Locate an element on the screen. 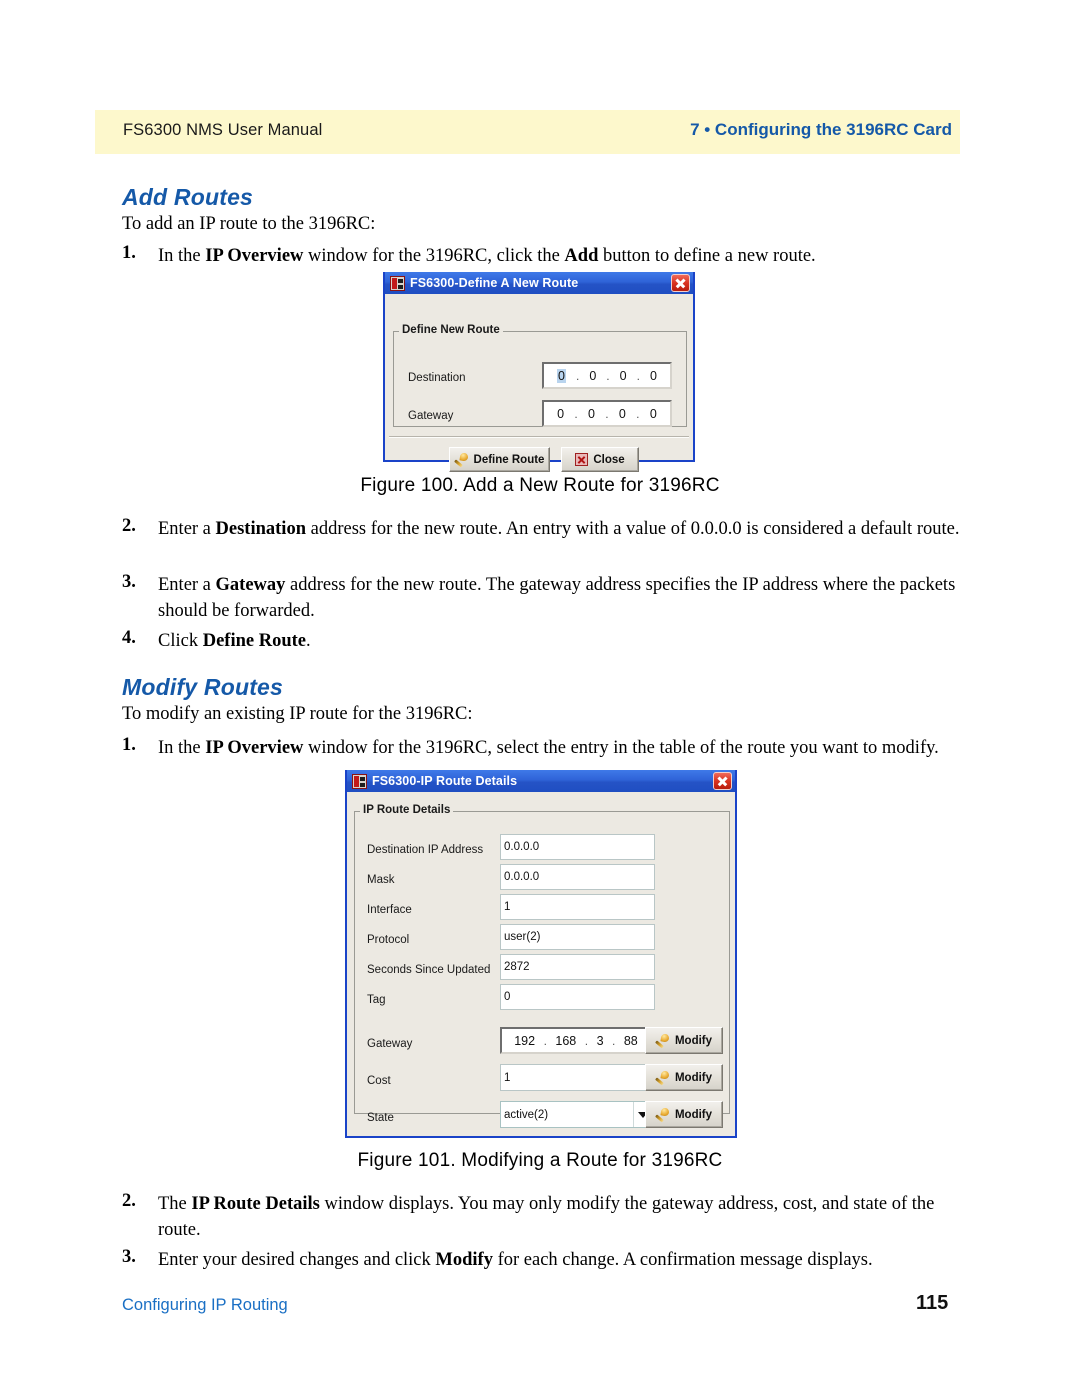 The image size is (1080, 1397). dialog2-title-text: FS6300-IP Route Details is located at coordinates (445, 781).